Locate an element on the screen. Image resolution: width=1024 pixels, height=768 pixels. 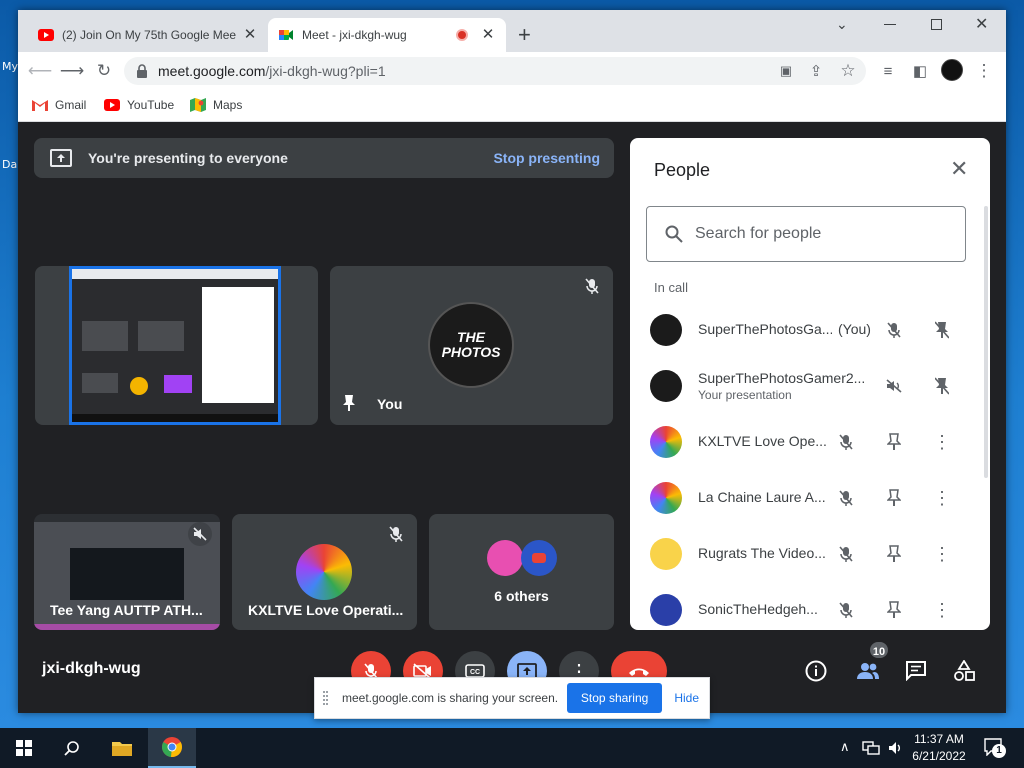
back-icon: ⟵ is located at coordinates (40, 71).